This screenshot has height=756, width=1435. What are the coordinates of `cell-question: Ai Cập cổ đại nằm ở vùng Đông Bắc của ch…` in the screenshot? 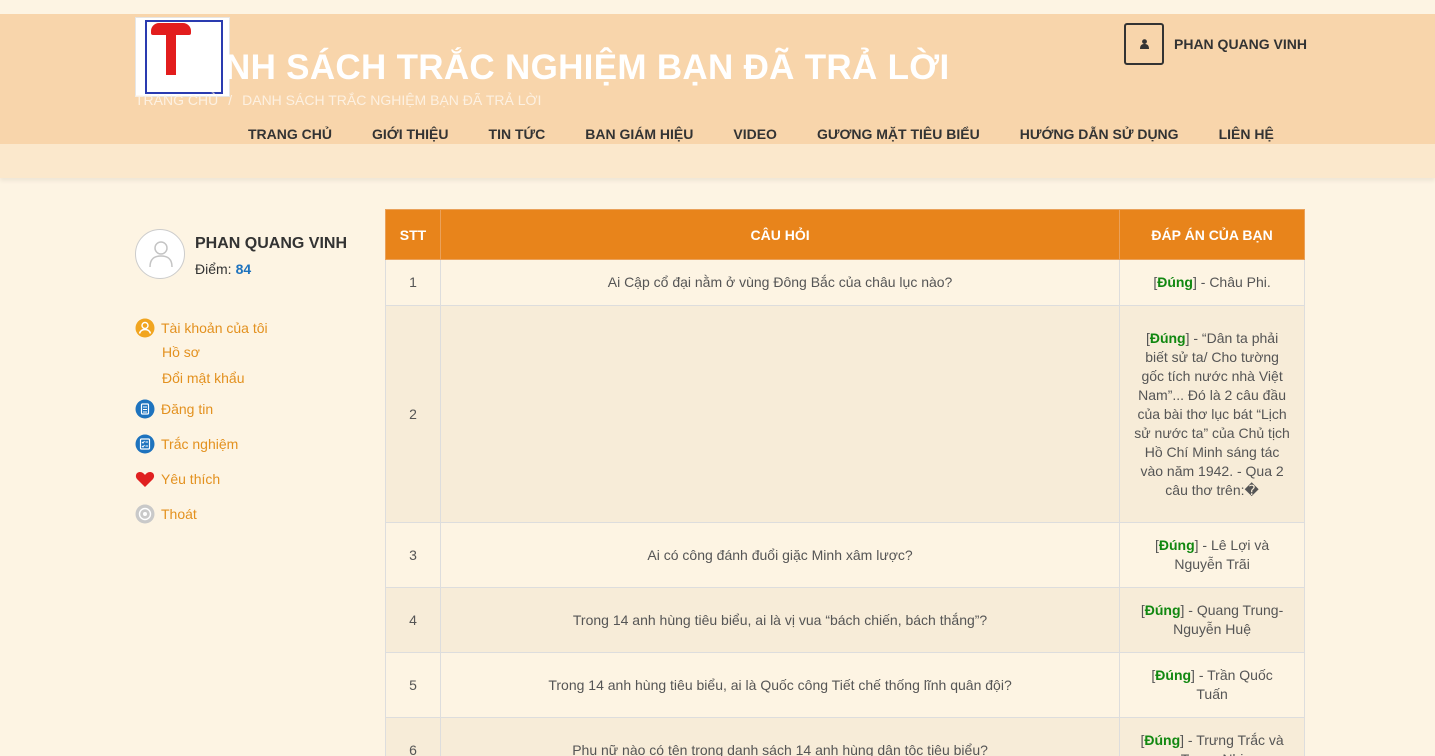 It's located at (780, 282).